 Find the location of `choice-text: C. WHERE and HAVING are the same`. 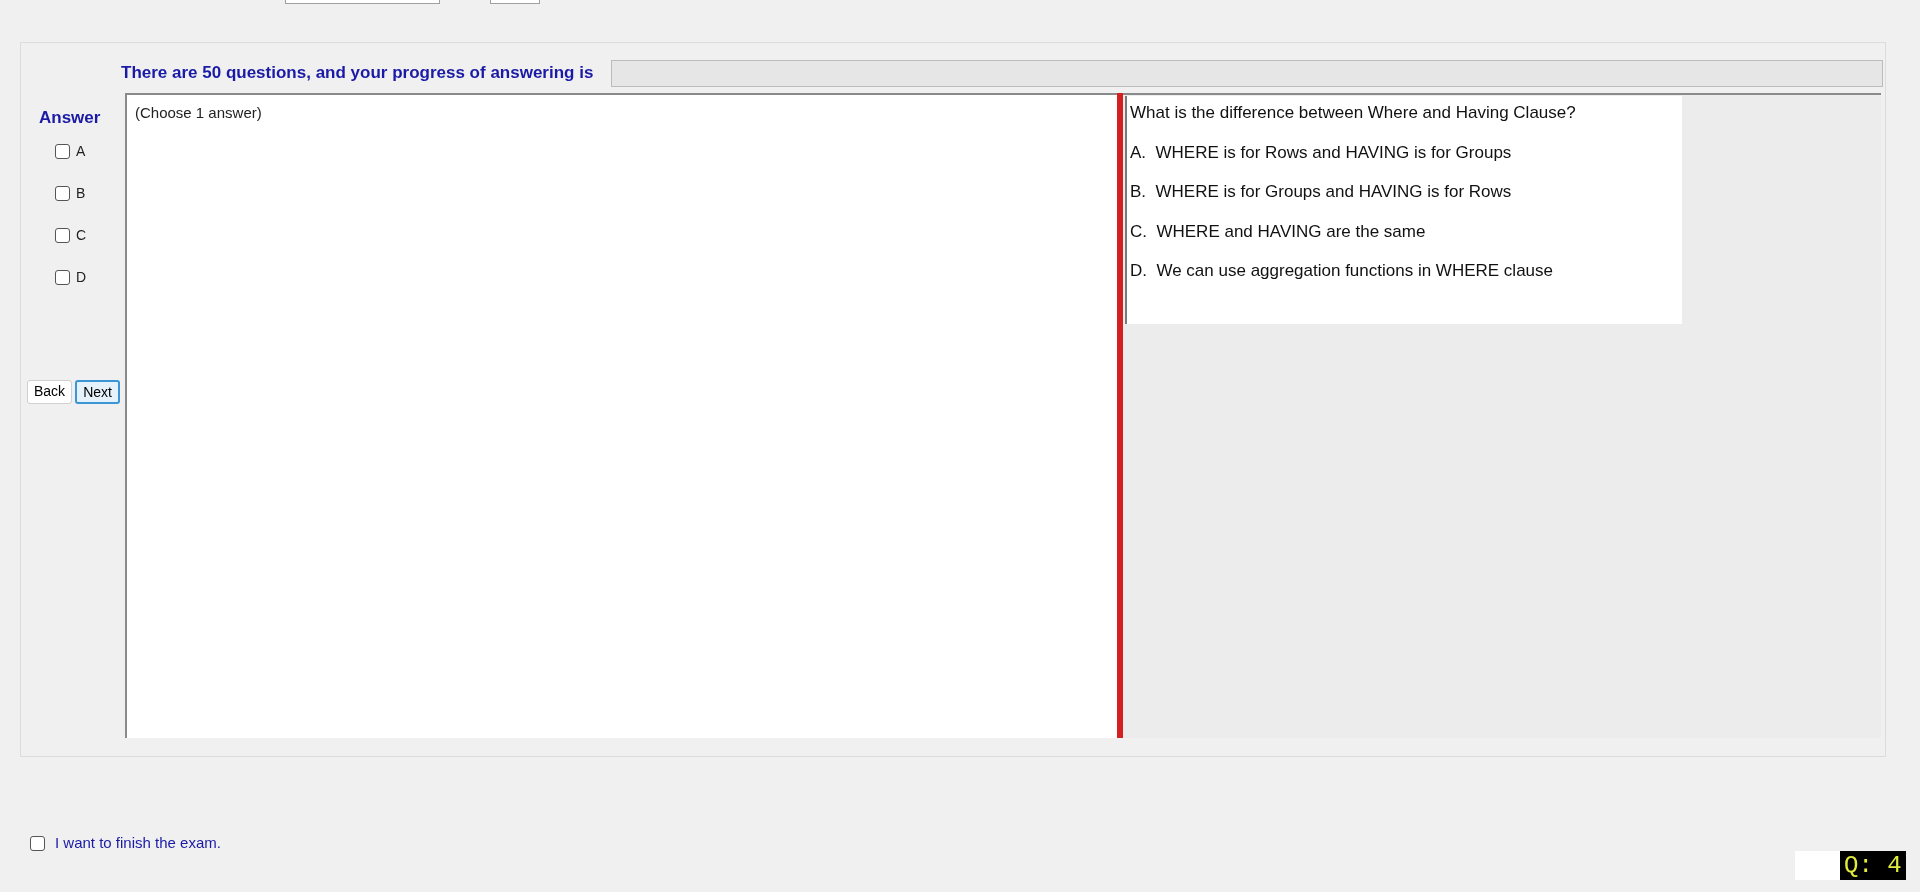

choice-text: C. WHERE and HAVING are the same is located at coordinates (1278, 231).